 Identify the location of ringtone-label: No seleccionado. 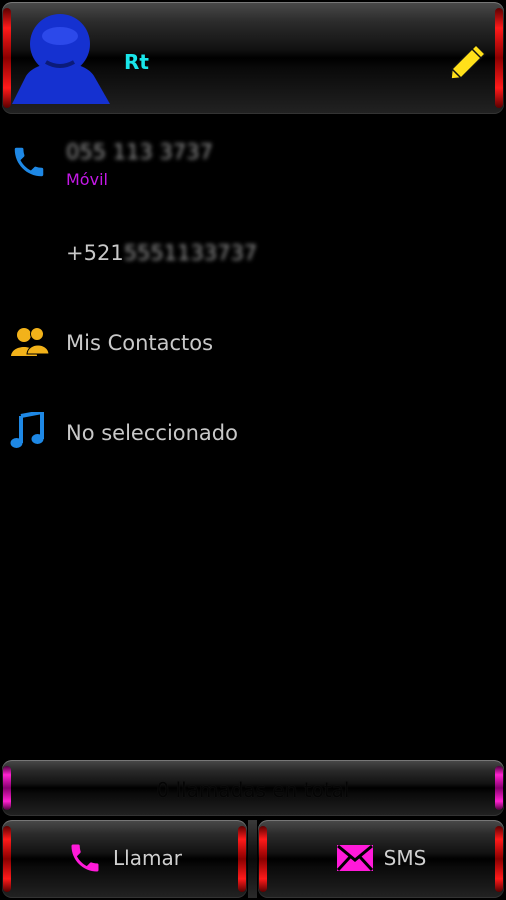
(152, 433).